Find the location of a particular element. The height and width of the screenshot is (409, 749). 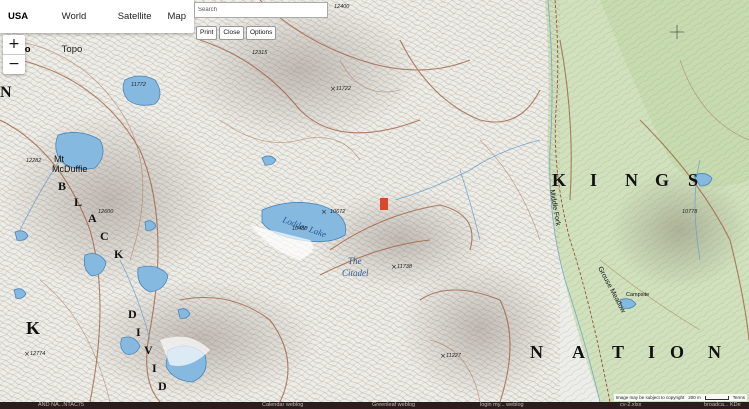

label-kings-k: K is located at coordinates (559, 180).